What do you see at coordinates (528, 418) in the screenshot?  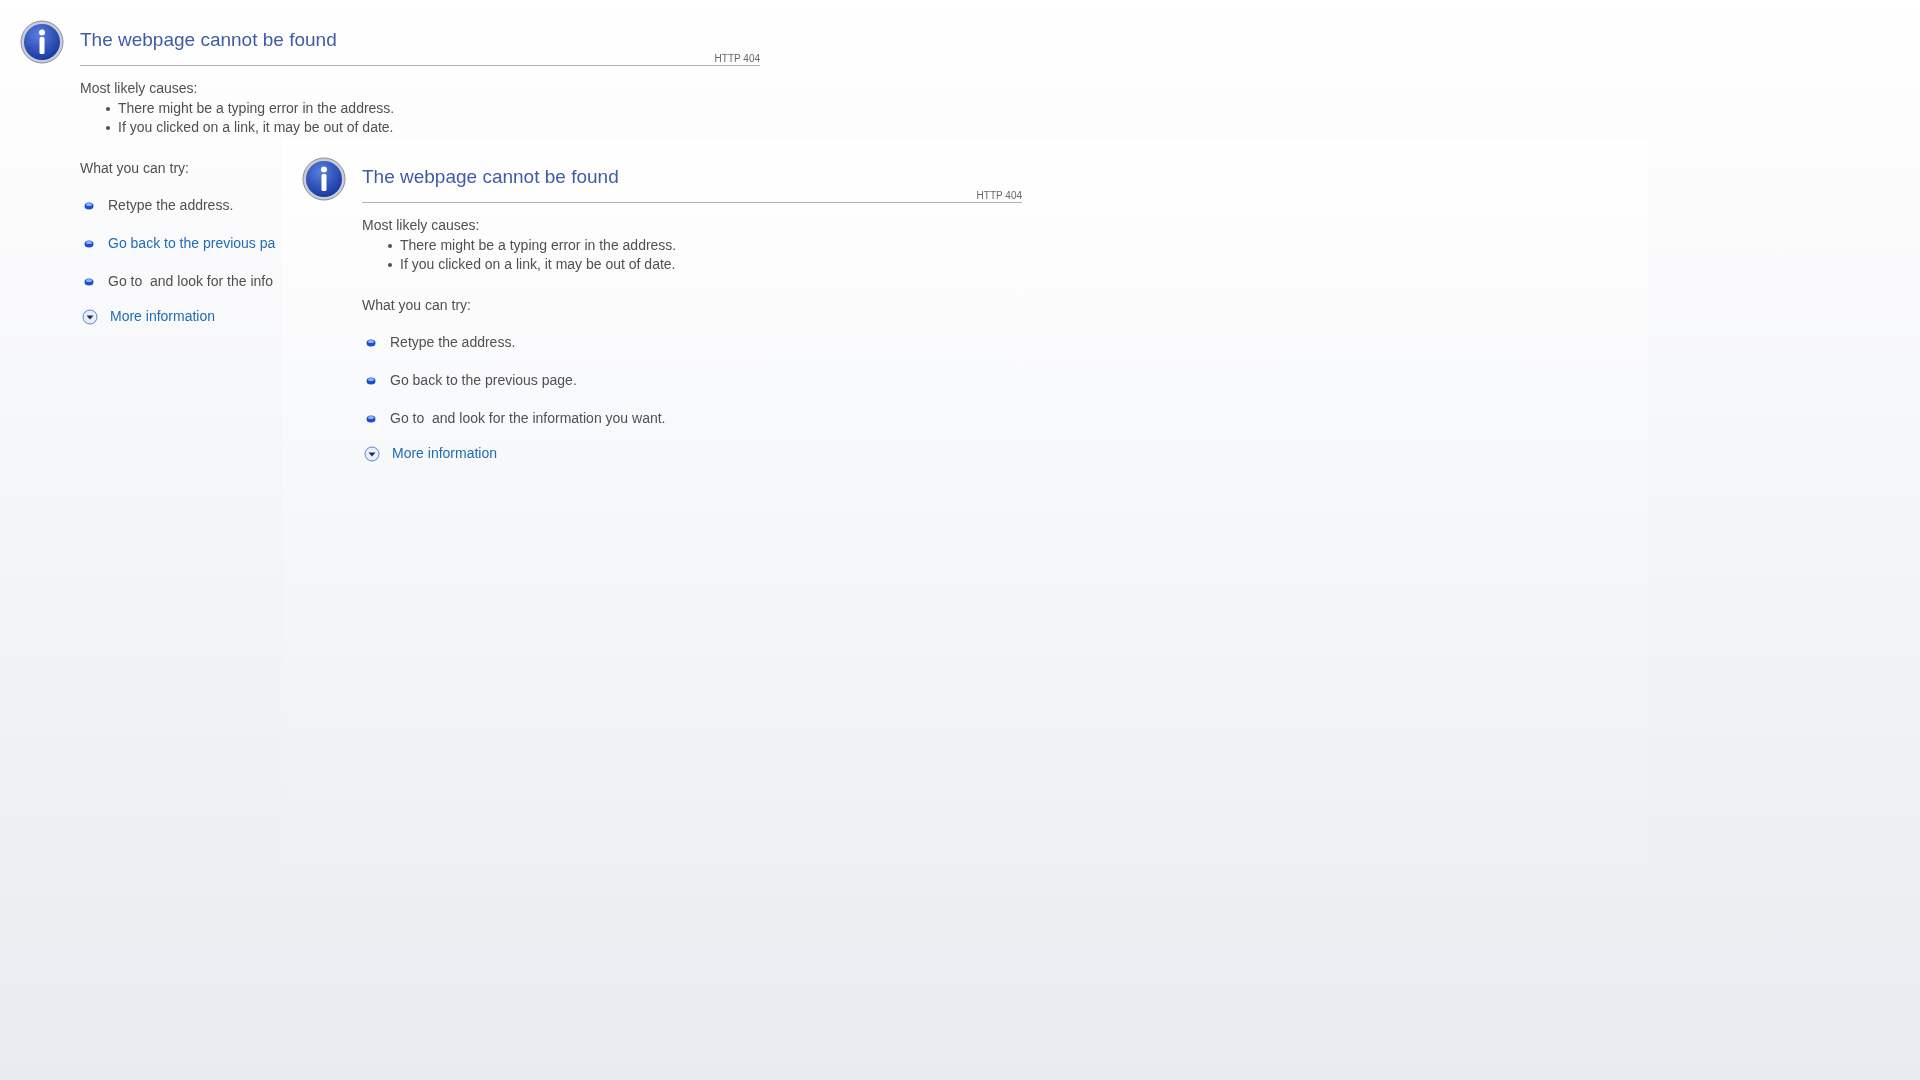 I see `suggestion-text: Go to and look for the information you want.` at bounding box center [528, 418].